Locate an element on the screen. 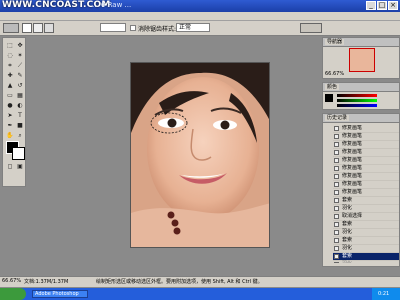 This screenshot has width=400, height=300. zoom-tool-icon: ⌕ is located at coordinates (20, 136).